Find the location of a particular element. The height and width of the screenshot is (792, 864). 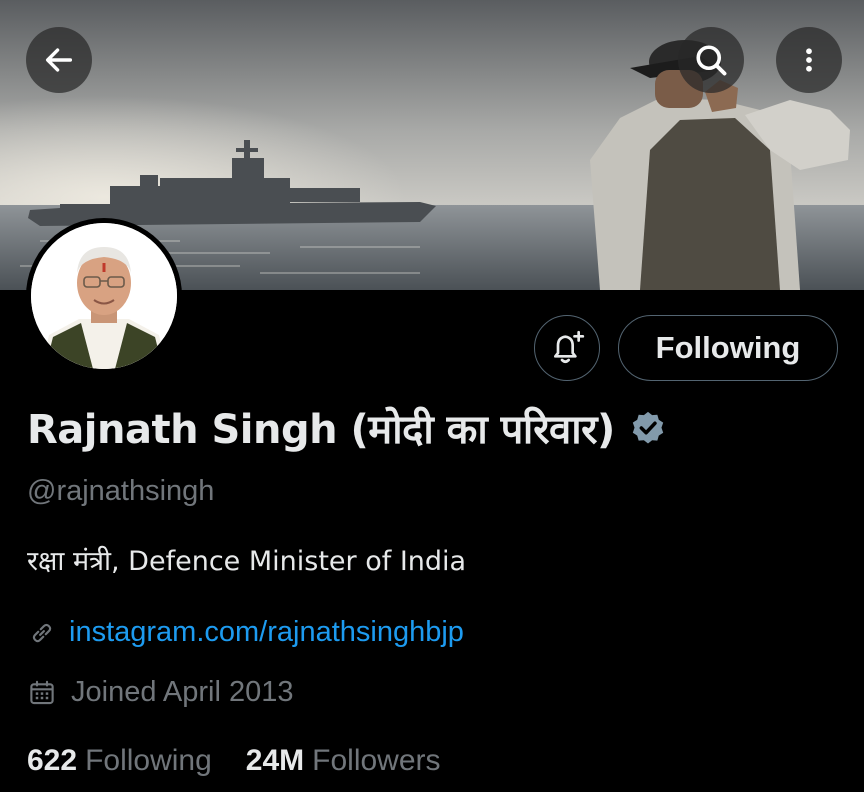

profile-name-row: Rajnath Singh (मोदी का परिवार) is located at coordinates (347, 427).